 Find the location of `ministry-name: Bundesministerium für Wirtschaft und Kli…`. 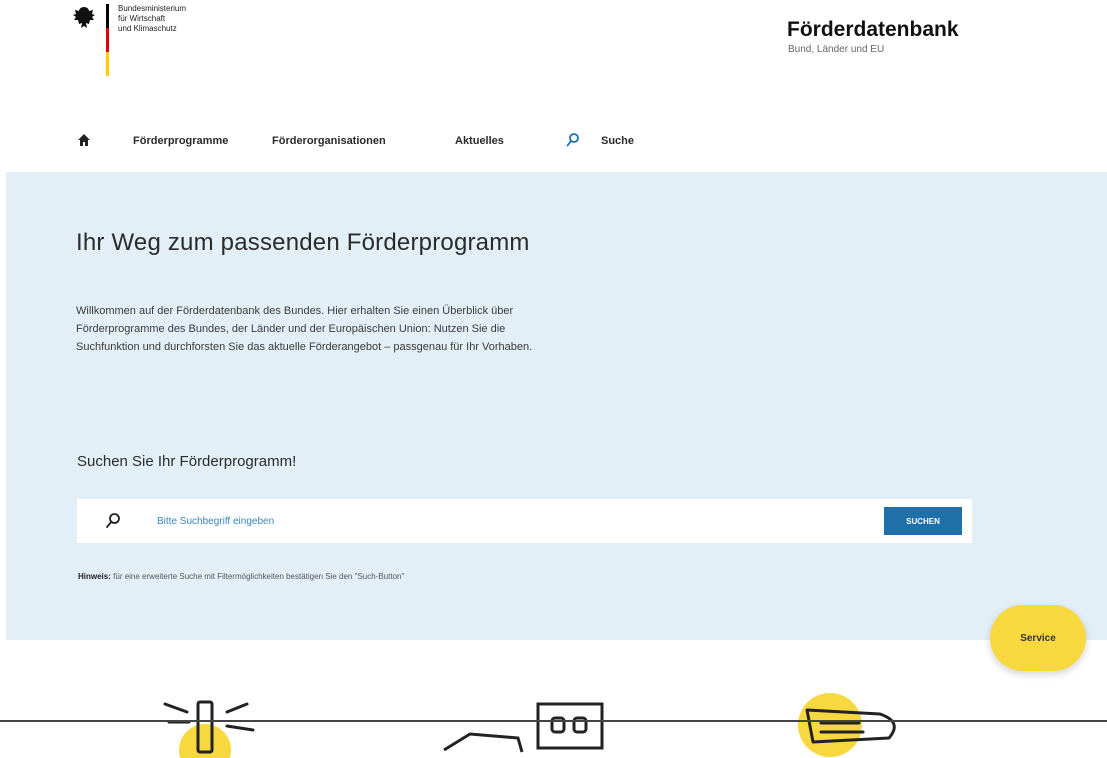

ministry-name: Bundesministerium für Wirtschaft und Kli… is located at coordinates (178, 19).